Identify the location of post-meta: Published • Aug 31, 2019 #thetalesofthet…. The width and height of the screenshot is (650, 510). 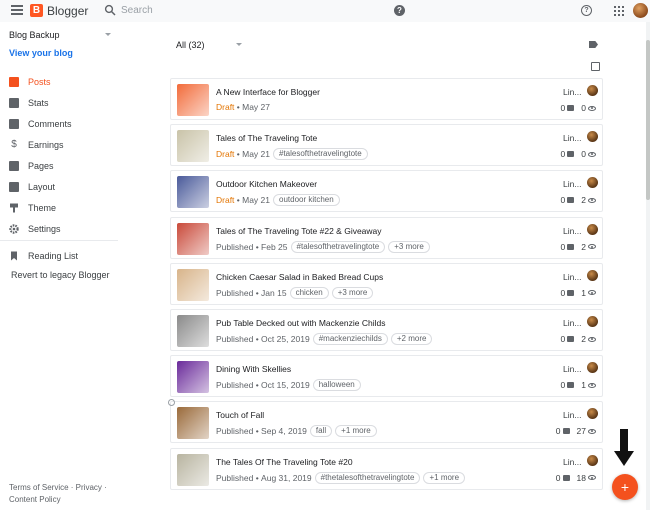
(341, 477).